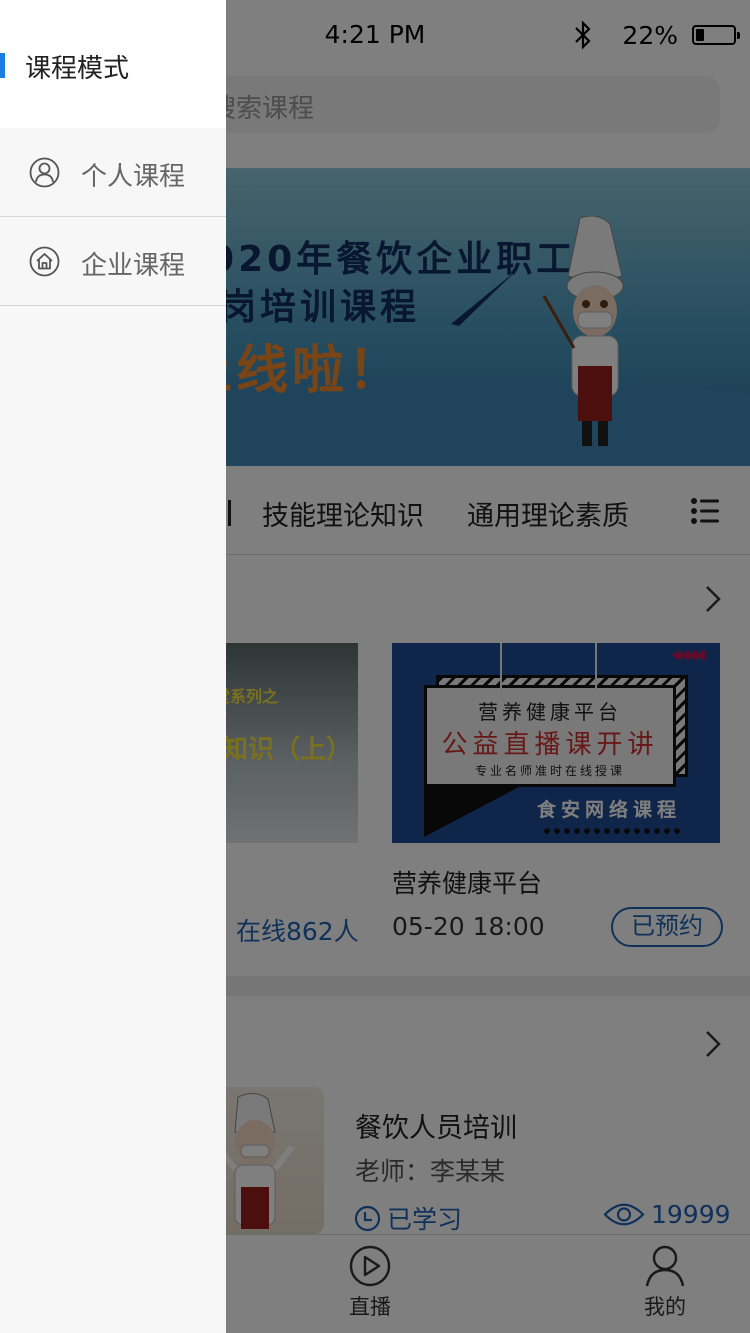 The width and height of the screenshot is (750, 1333). I want to click on drawer-header: 课程模式, so click(113, 64).